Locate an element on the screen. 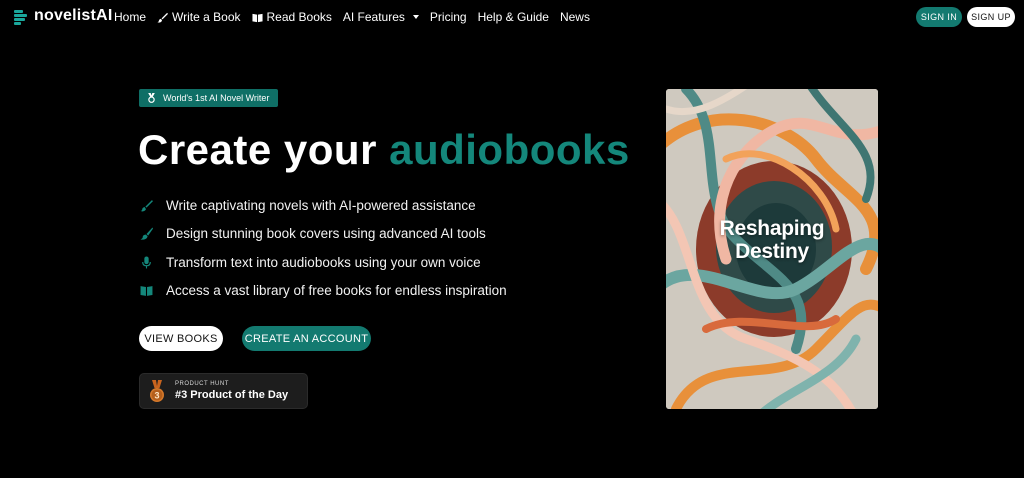 The image size is (1024, 478). hero-title-accent: audiobooks is located at coordinates (509, 149).